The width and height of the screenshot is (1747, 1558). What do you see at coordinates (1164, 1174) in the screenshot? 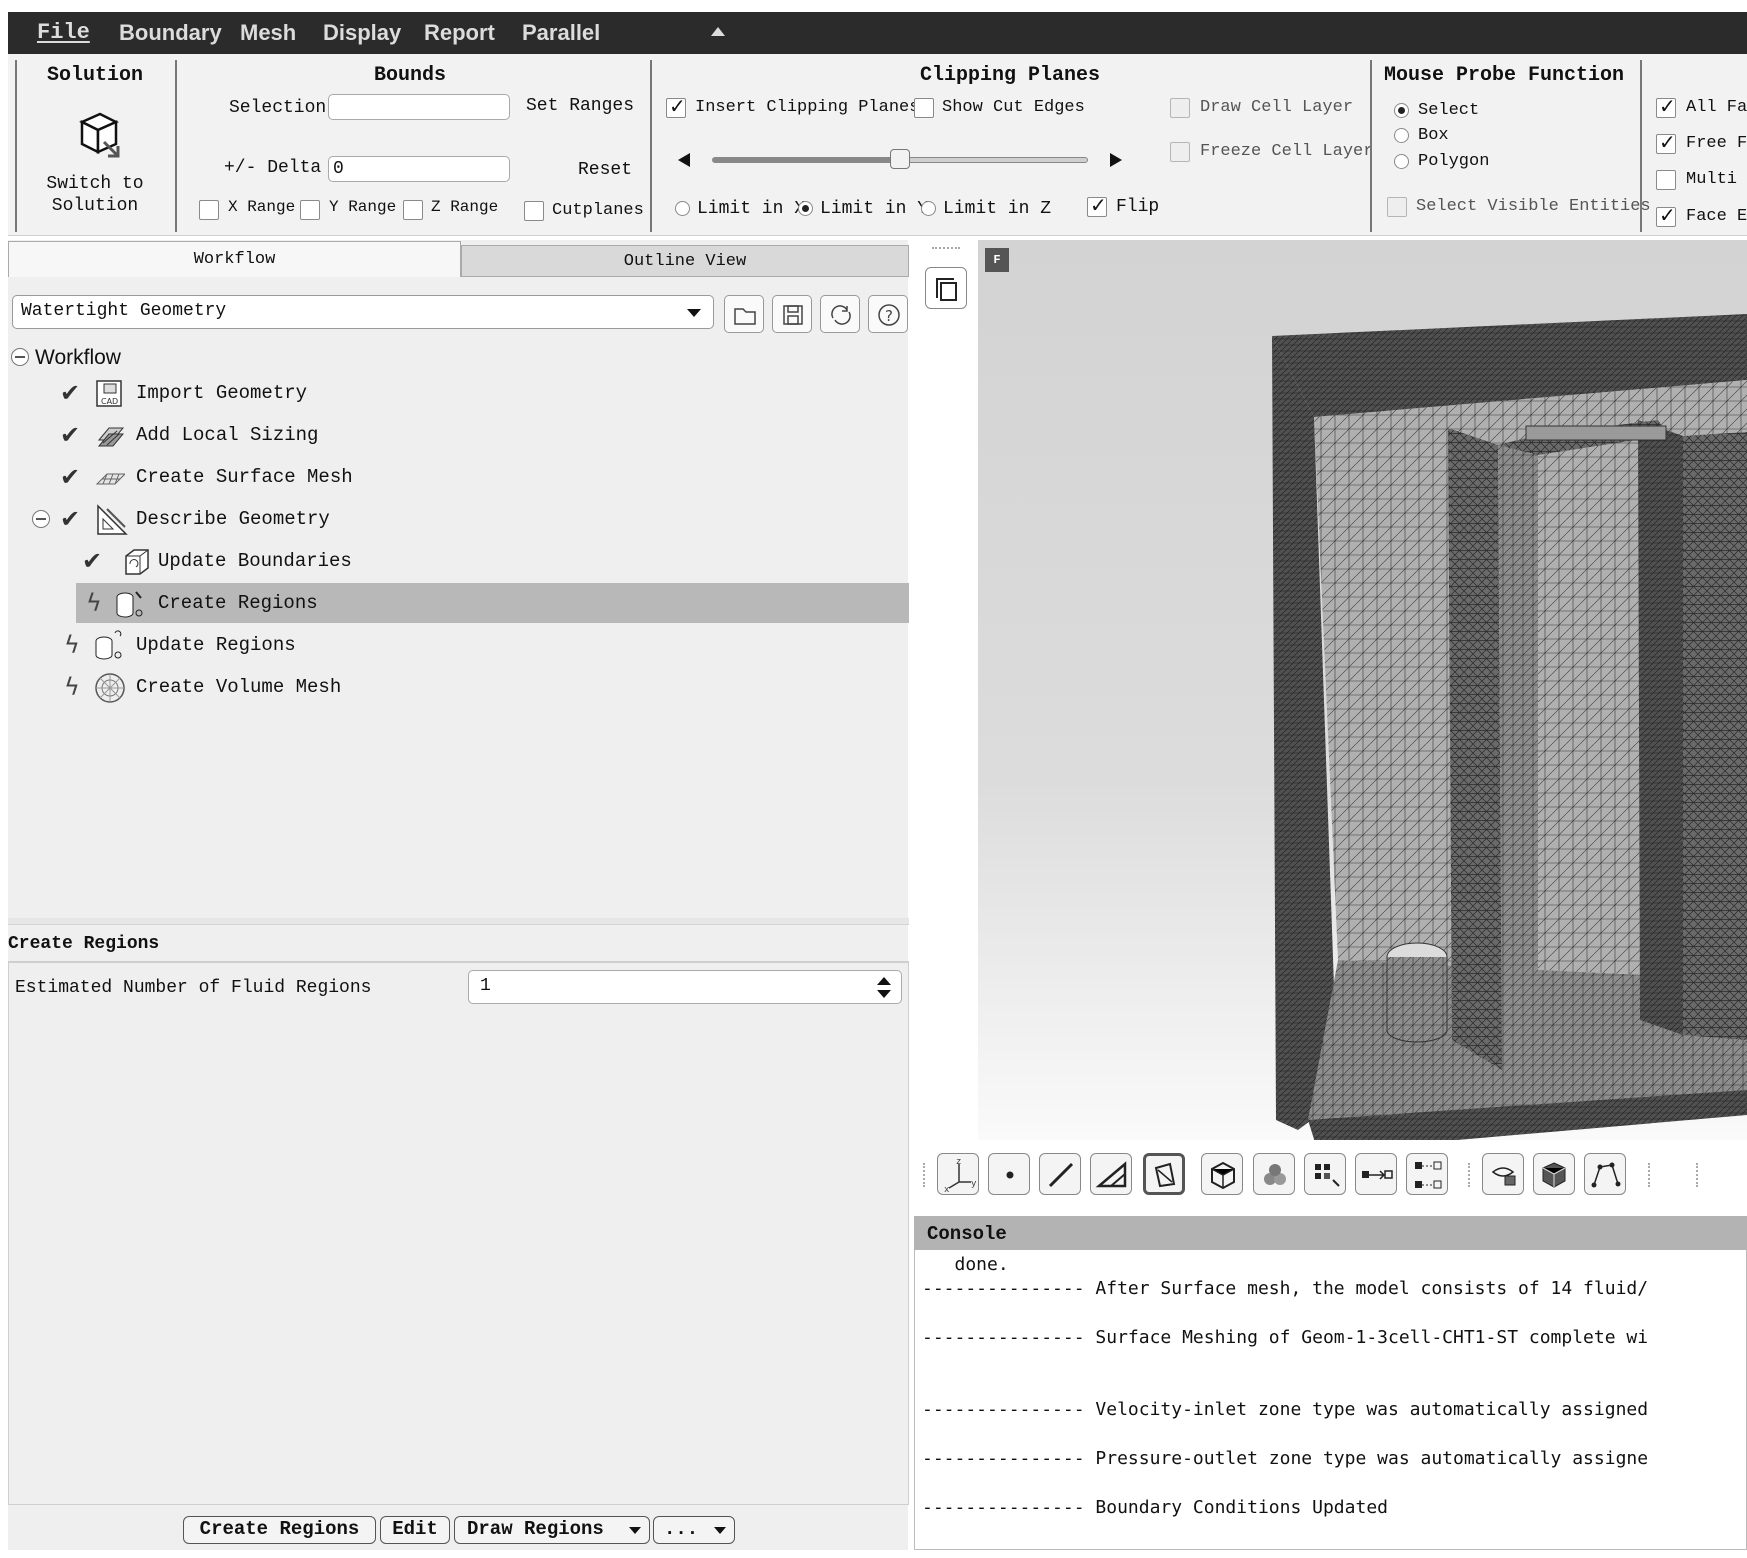
I see `select-object-button` at bounding box center [1164, 1174].